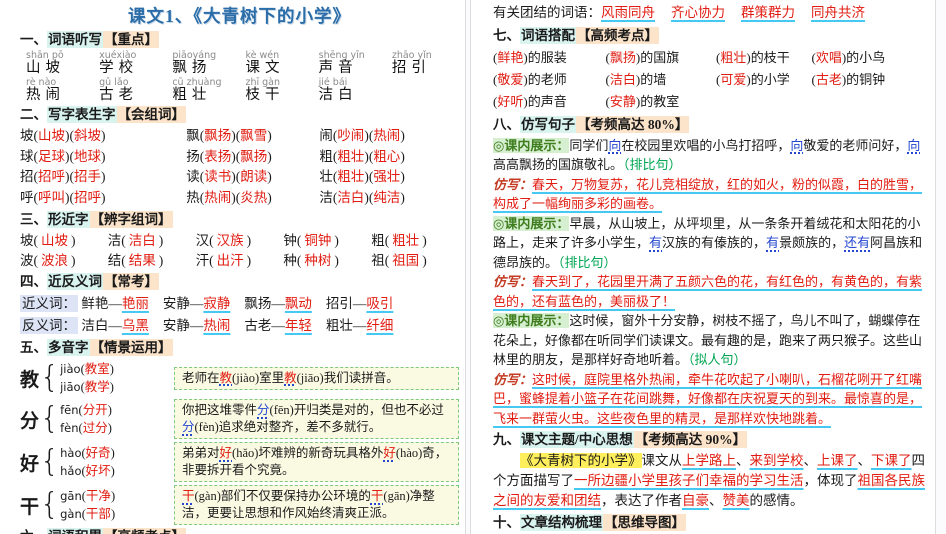 This screenshot has width=946, height=534. I want to click on section-name: 文章结构梳理, so click(561, 522).